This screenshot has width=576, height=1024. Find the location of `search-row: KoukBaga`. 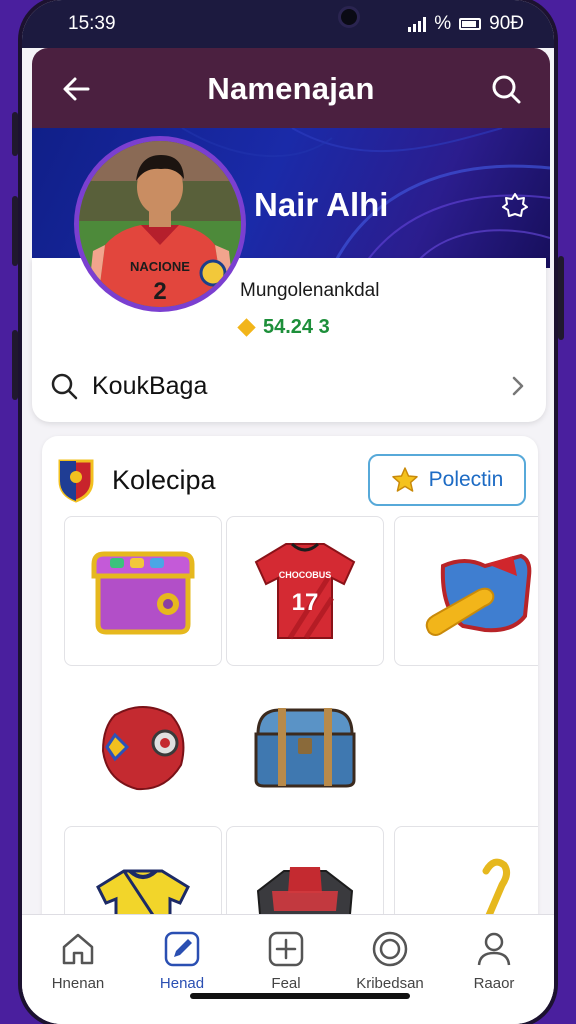

search-row: KoukBaga is located at coordinates (289, 386).